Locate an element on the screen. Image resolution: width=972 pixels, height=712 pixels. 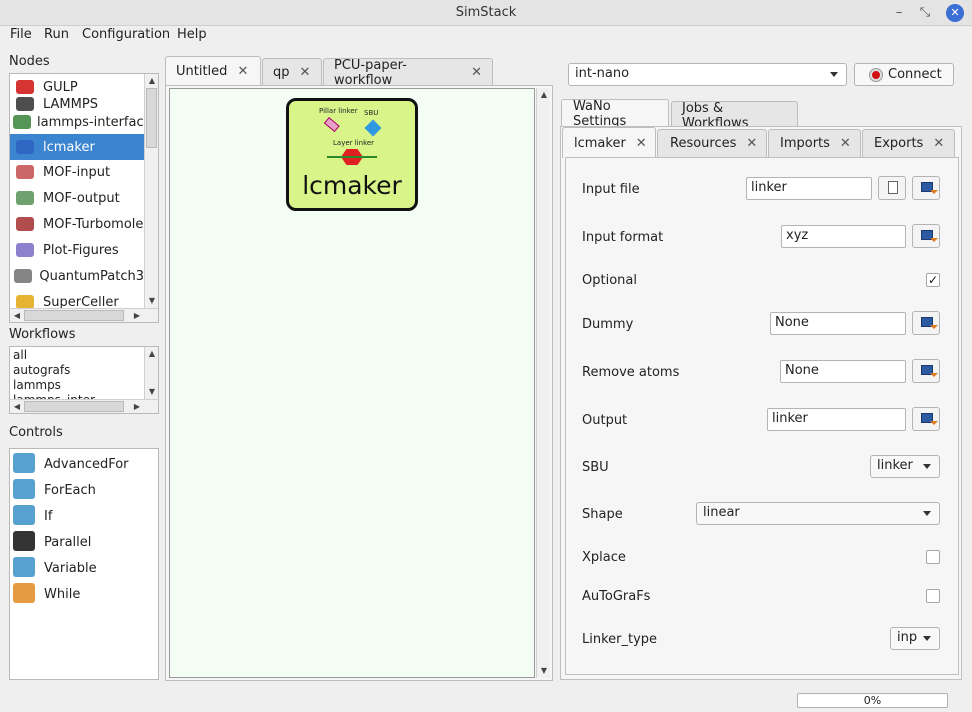
workflows-vscrollbar: ▲ ▼ is located at coordinates (151, 373).